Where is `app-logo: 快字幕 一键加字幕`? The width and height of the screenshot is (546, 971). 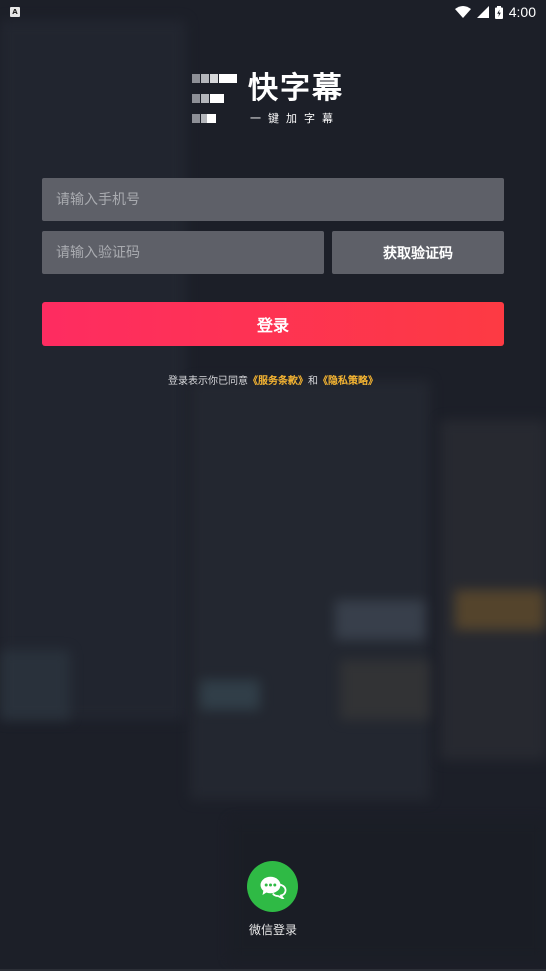
app-logo: 快字幕 一键加字幕 is located at coordinates (274, 101).